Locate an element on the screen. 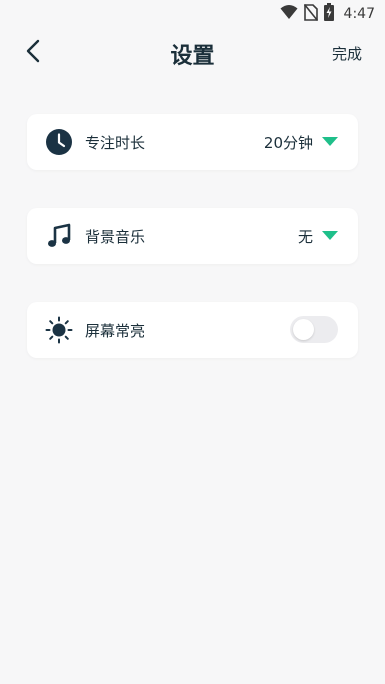 The image size is (385, 684). background-music-value: 无 is located at coordinates (305, 236).